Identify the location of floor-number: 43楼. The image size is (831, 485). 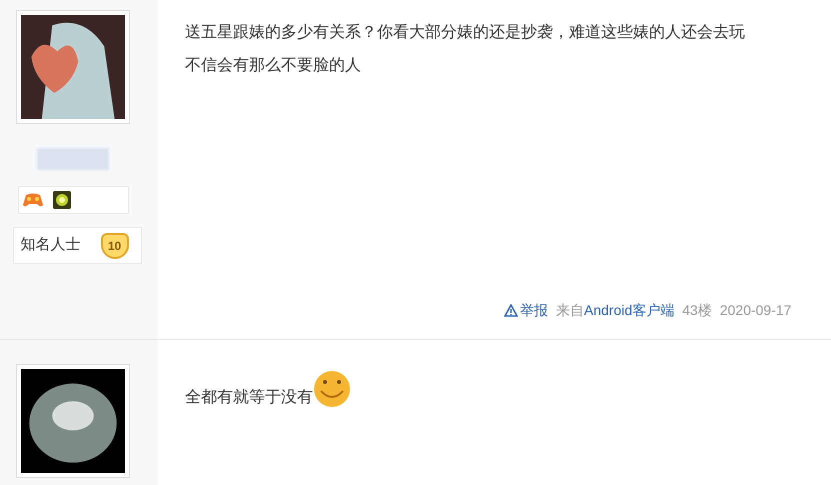
(697, 310).